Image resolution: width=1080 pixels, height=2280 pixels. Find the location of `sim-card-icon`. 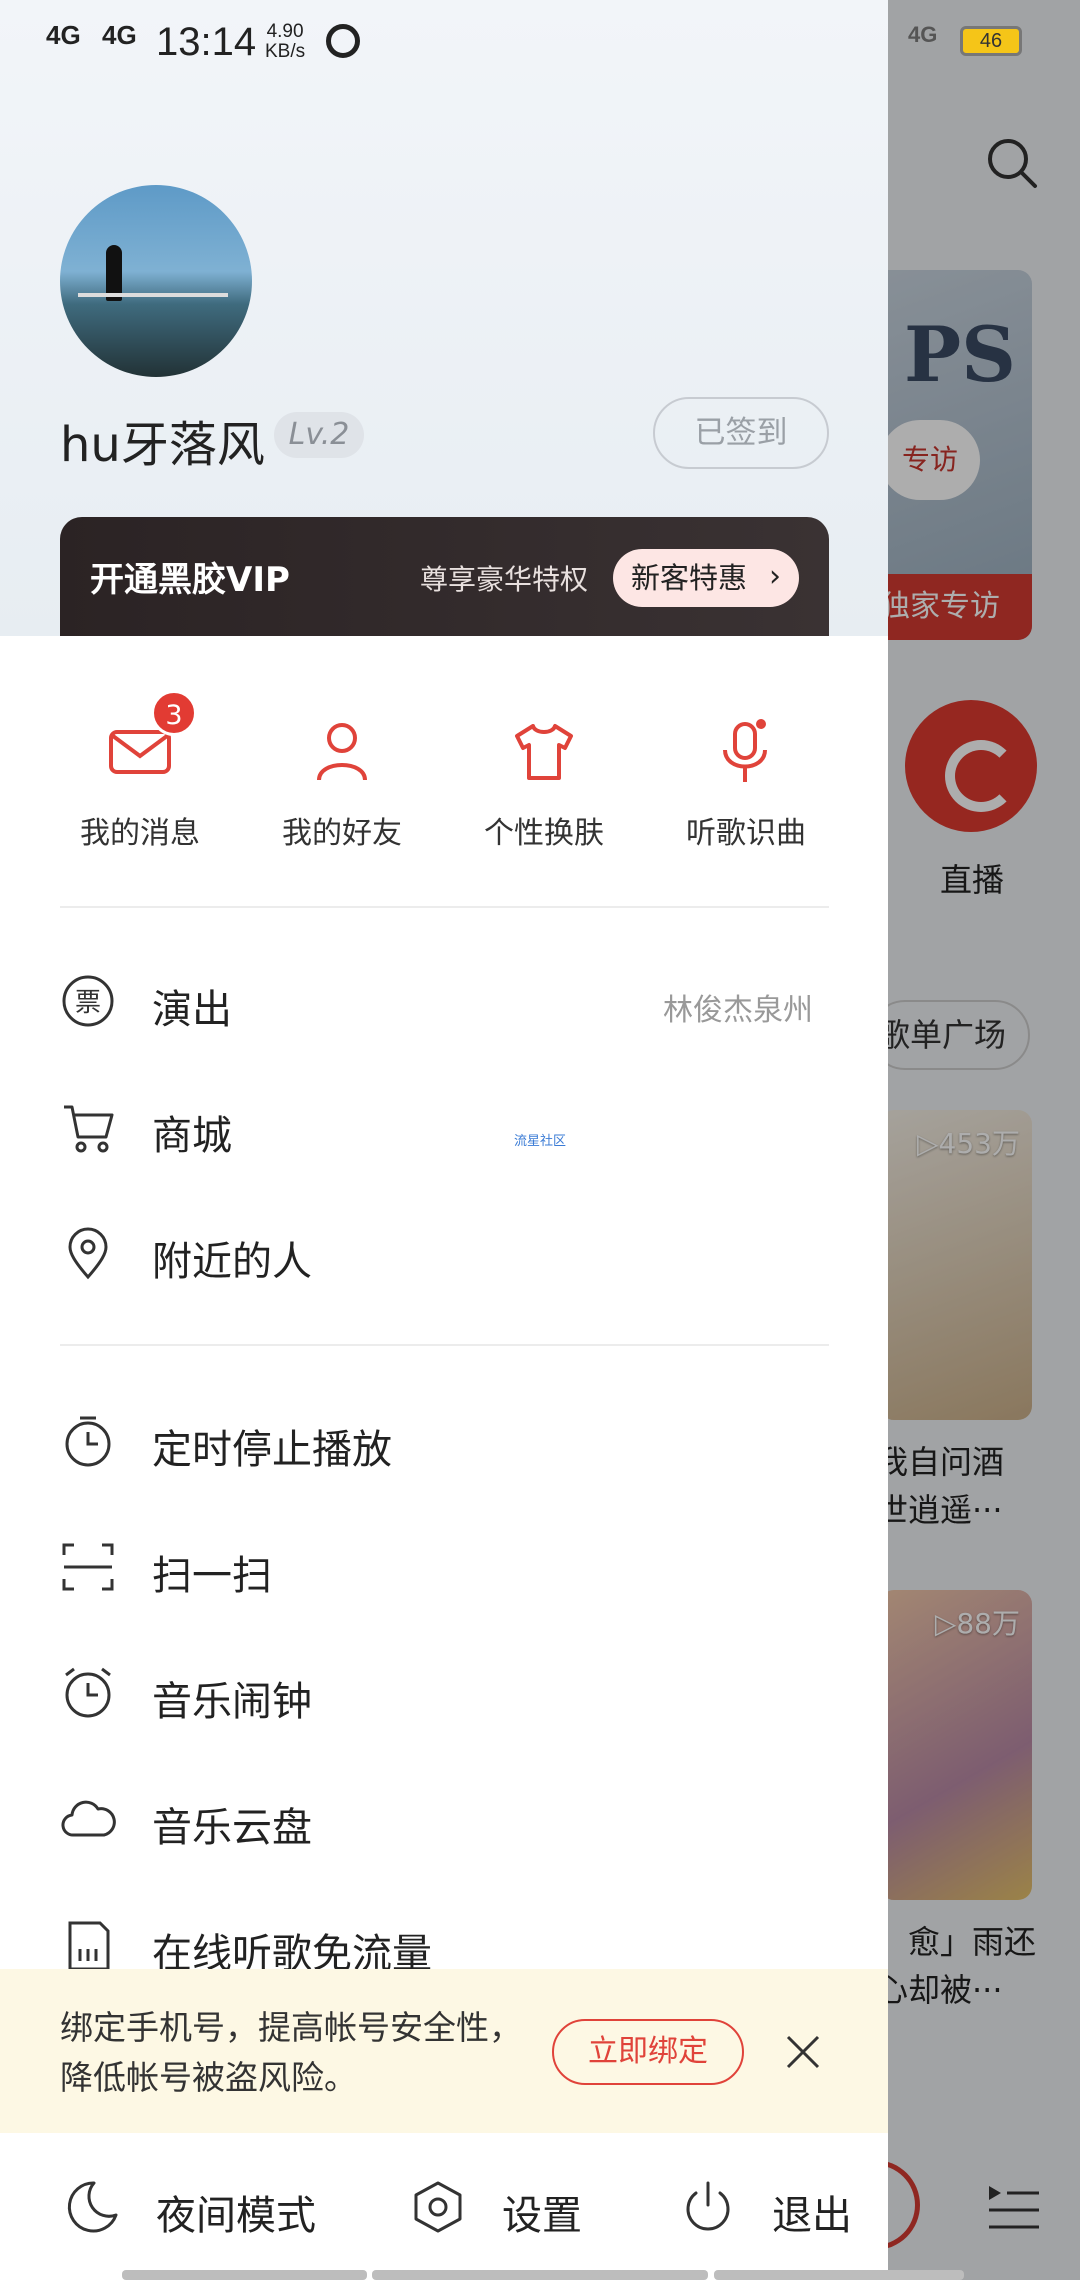

sim-card-icon is located at coordinates (88, 1945).